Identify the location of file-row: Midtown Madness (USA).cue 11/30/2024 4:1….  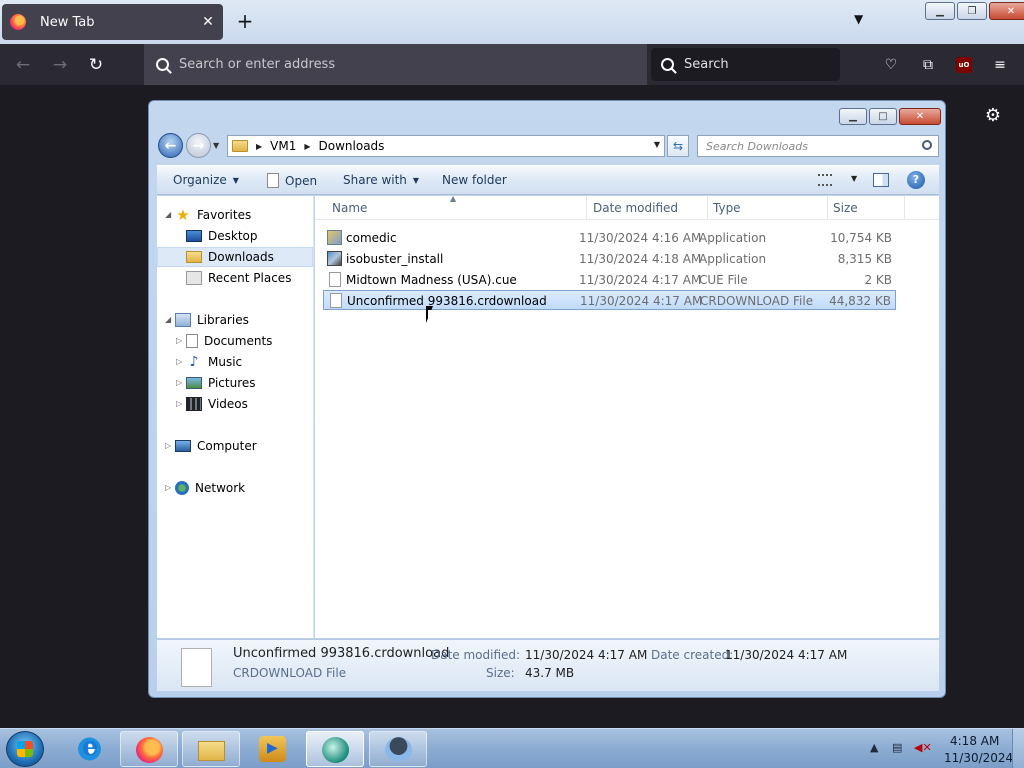
(609, 280).